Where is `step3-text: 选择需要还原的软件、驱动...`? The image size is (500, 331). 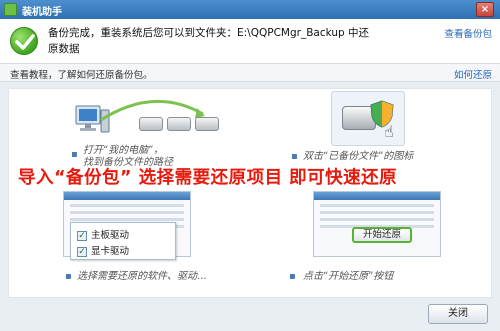 step3-text: 选择需要还原的软件、驱动... is located at coordinates (142, 276).